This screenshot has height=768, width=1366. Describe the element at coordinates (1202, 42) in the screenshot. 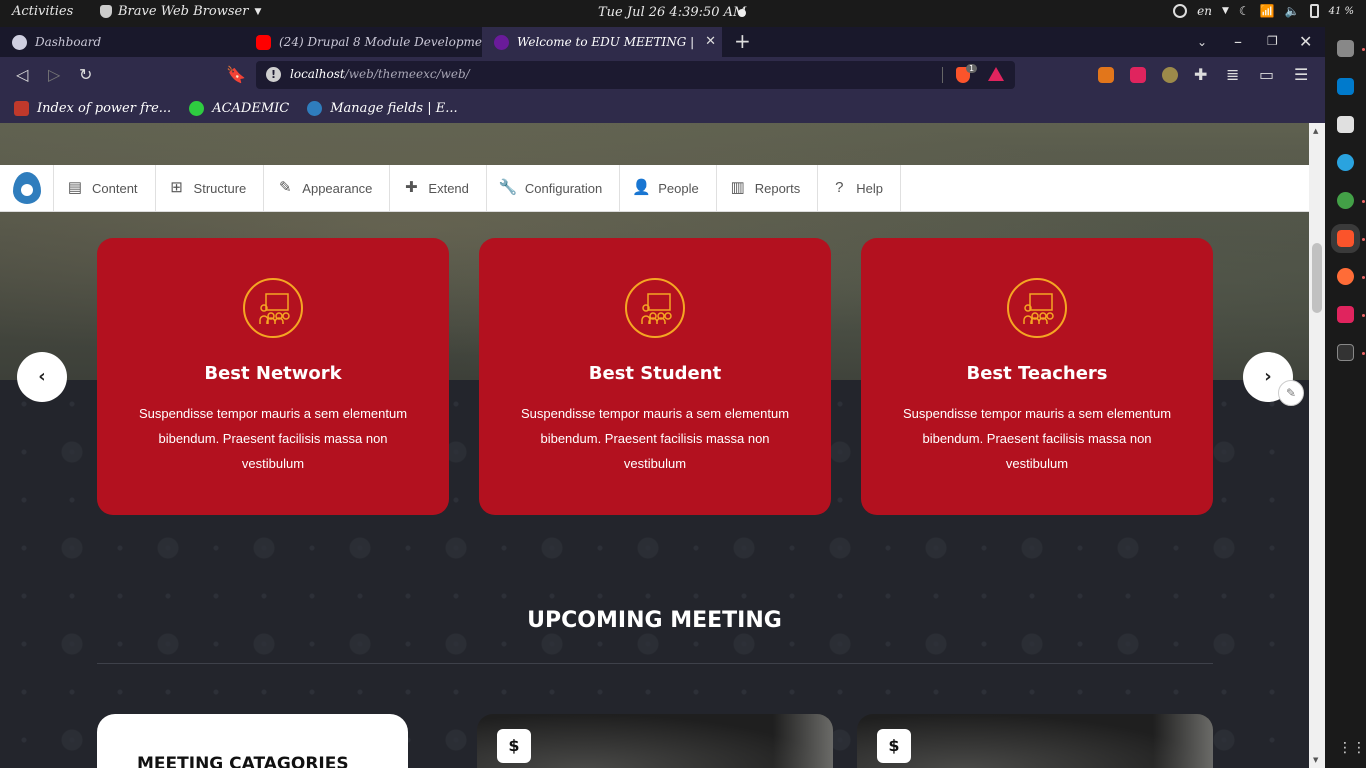

I see `tab-search-chevron-icon: ⌄` at that location.